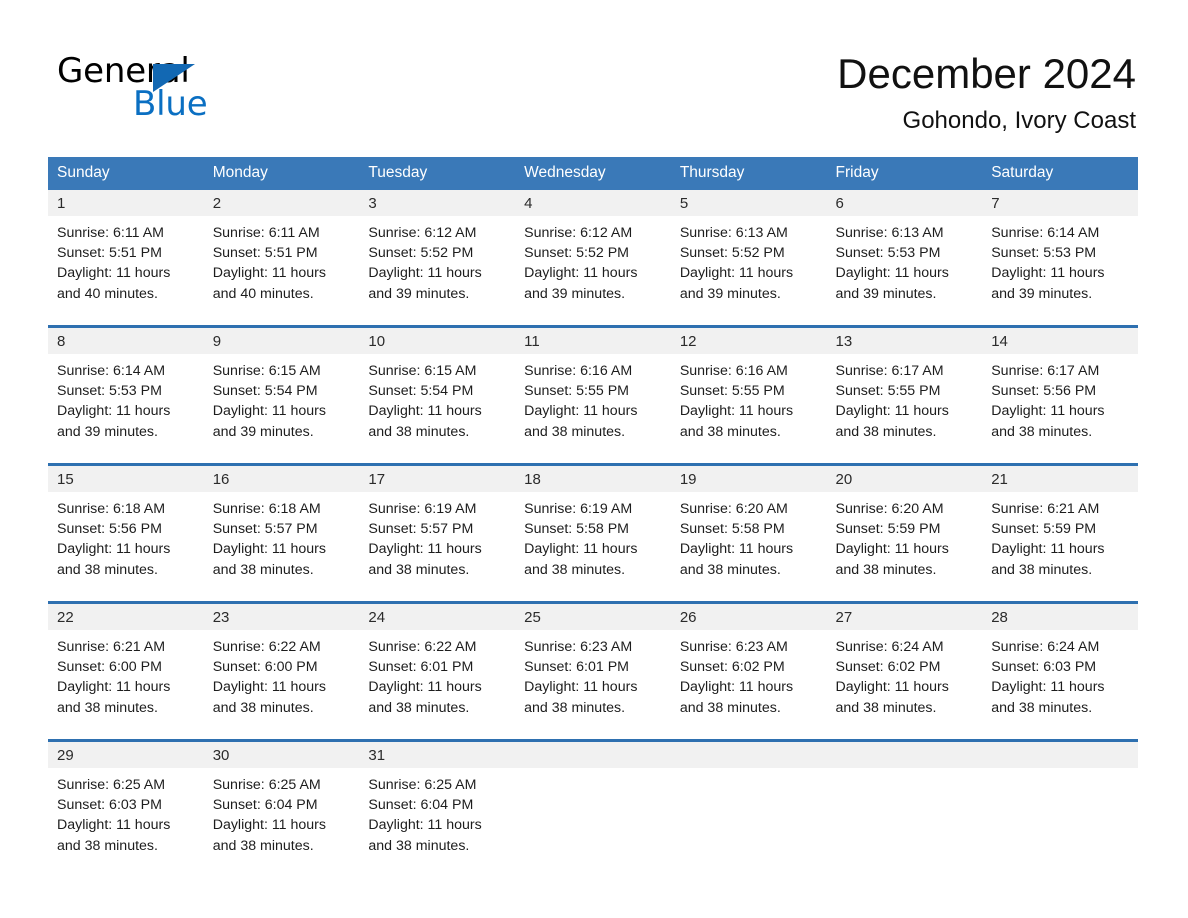 This screenshot has height=918, width=1188. What do you see at coordinates (126, 341) in the screenshot?
I see `day-number: 8` at bounding box center [126, 341].